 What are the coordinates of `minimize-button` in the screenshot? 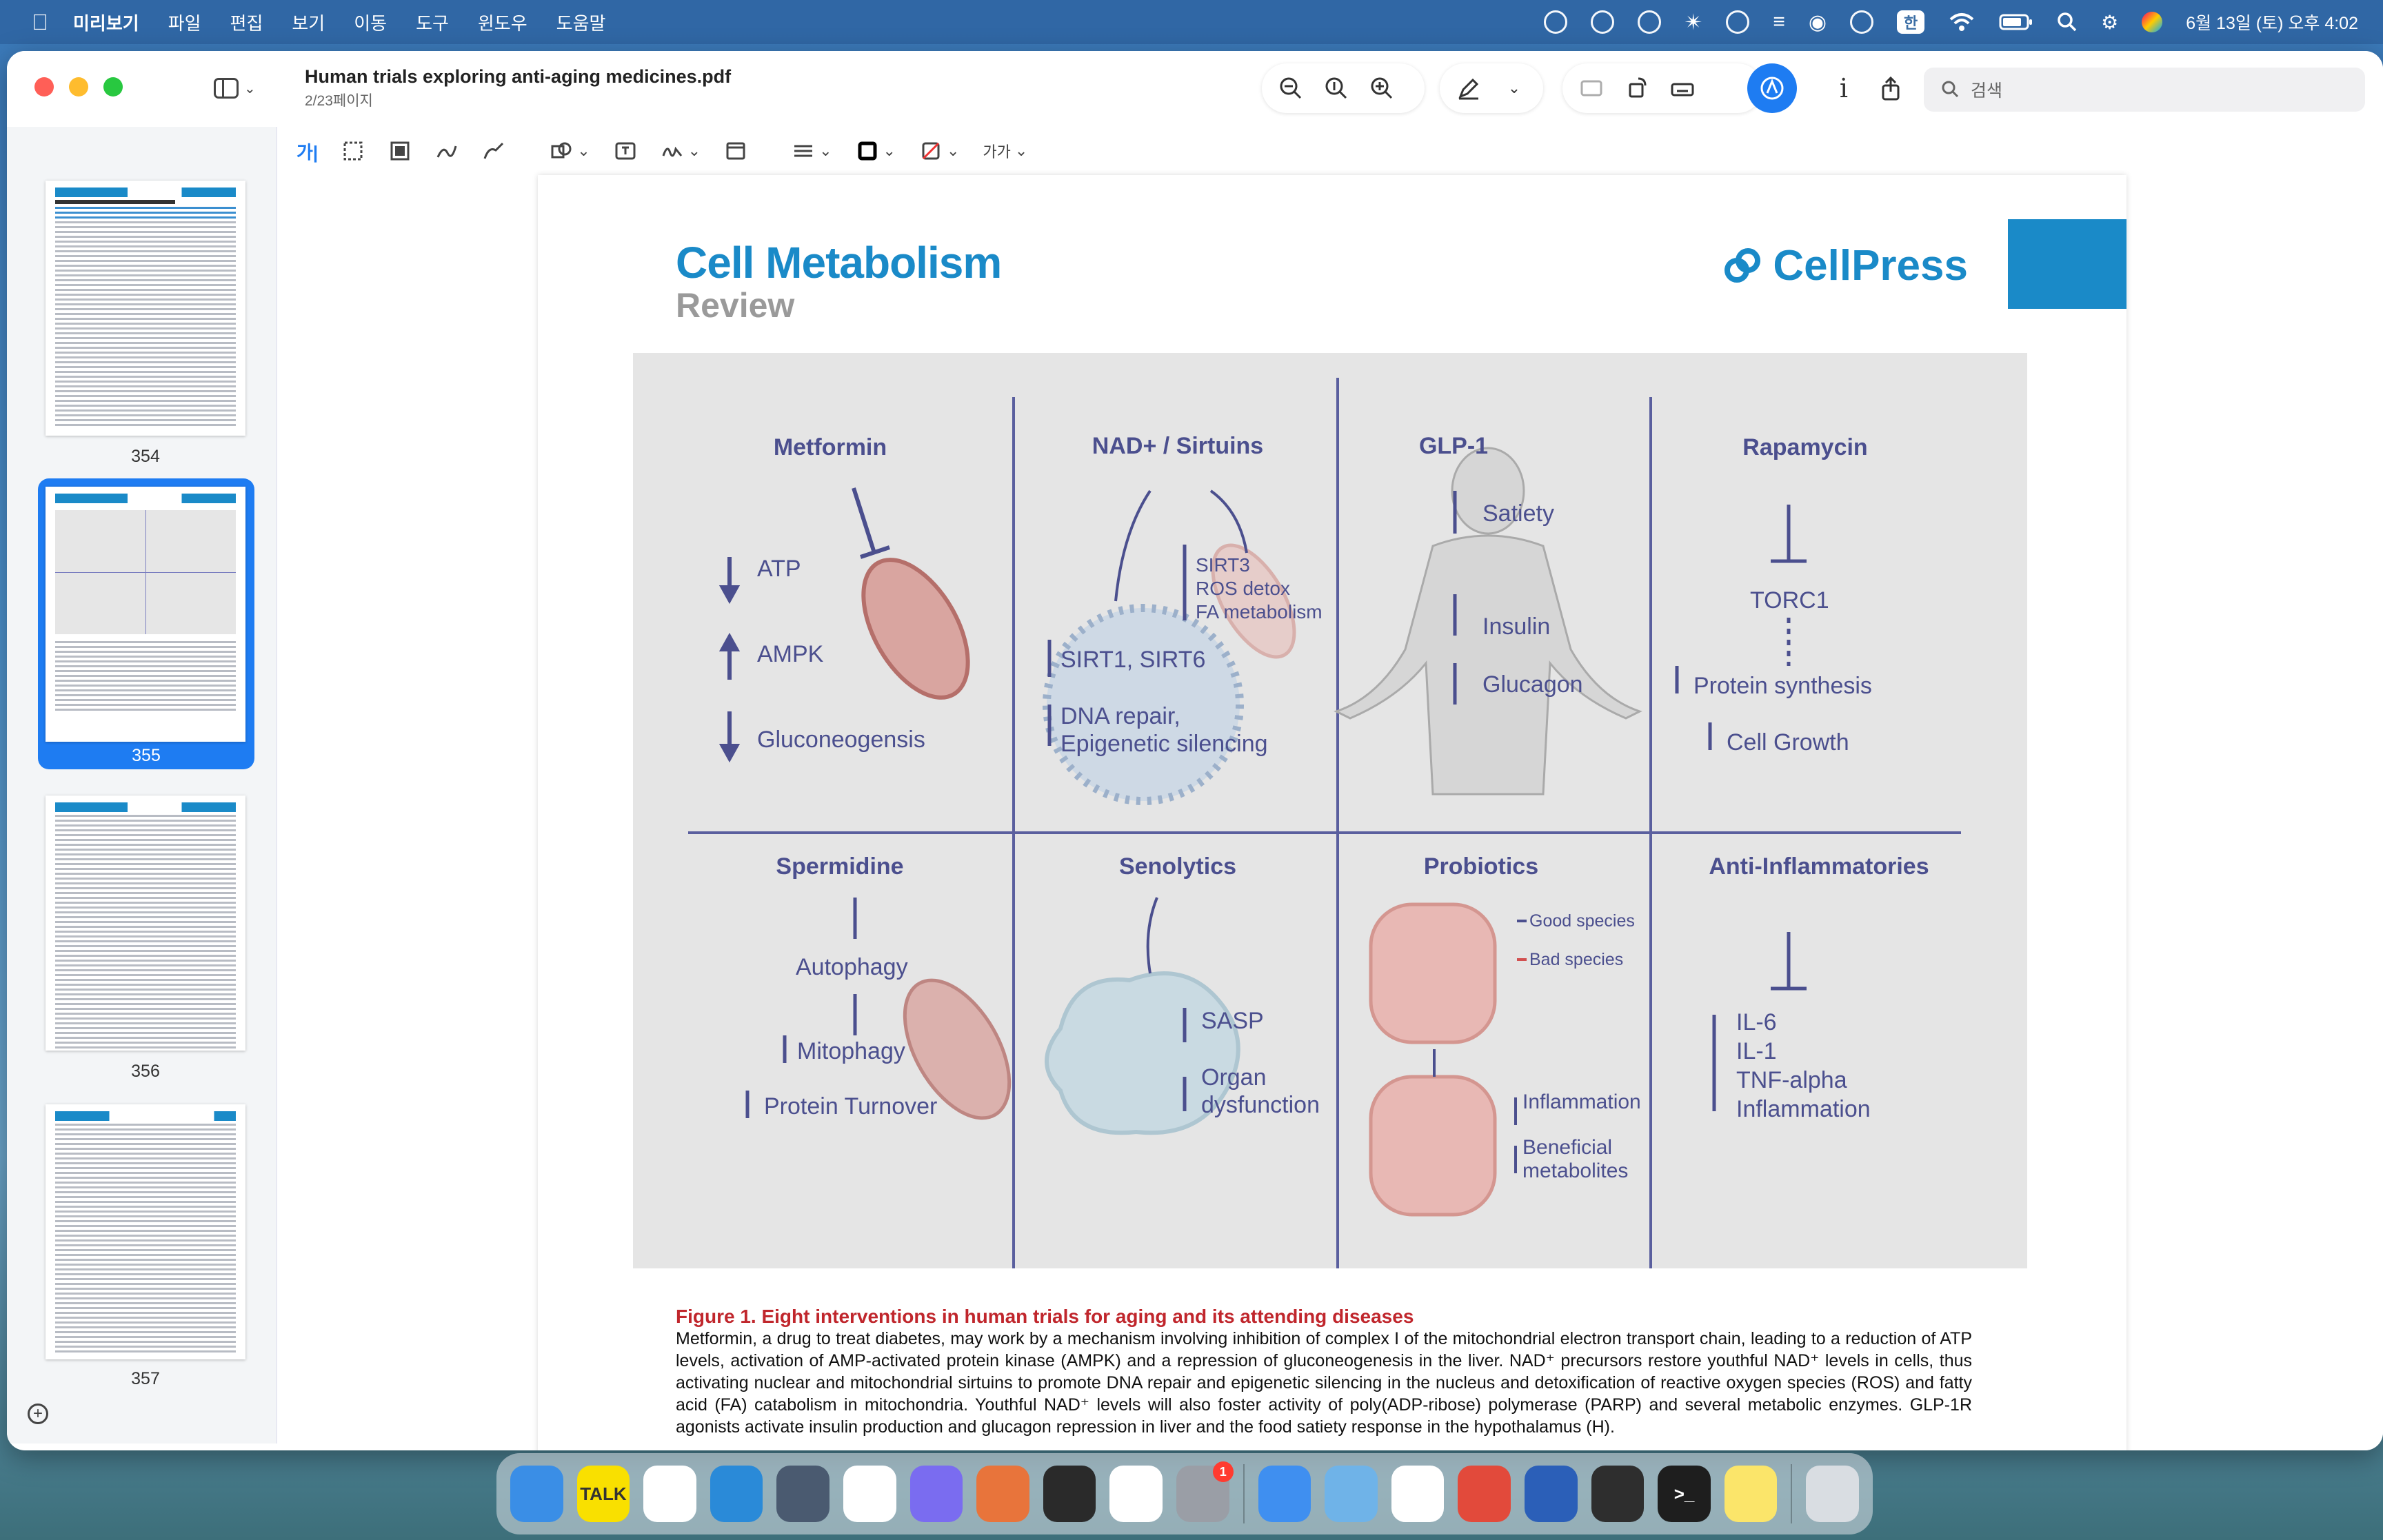 It's located at (78, 87).